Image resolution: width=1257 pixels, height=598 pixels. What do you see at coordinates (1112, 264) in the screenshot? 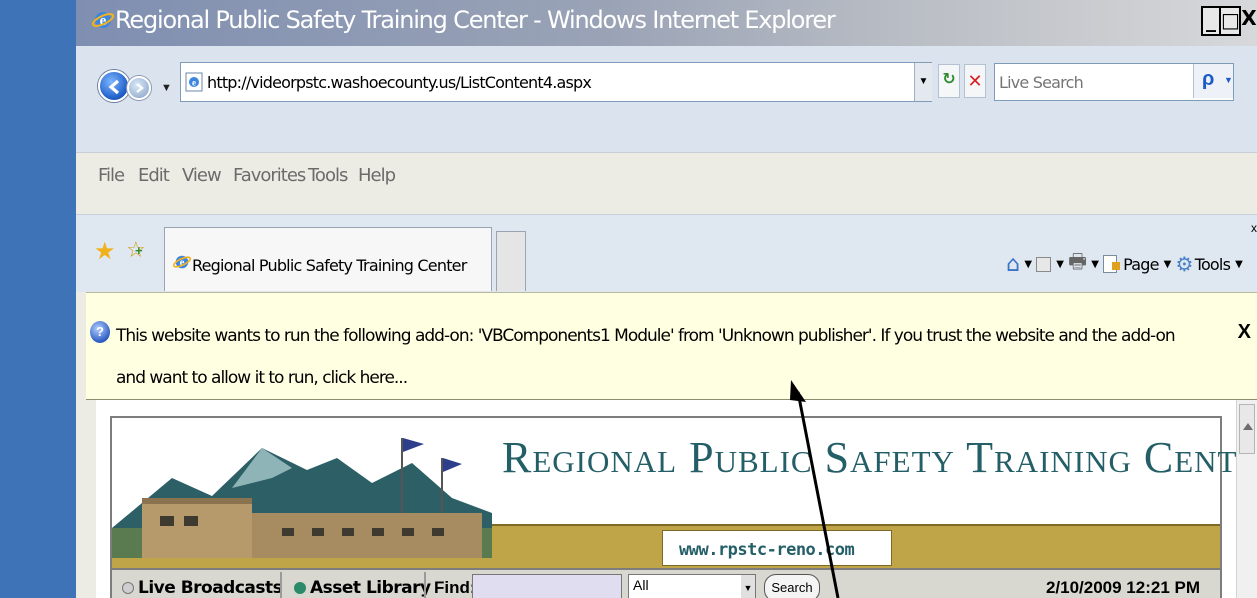
I see `page-icon` at bounding box center [1112, 264].